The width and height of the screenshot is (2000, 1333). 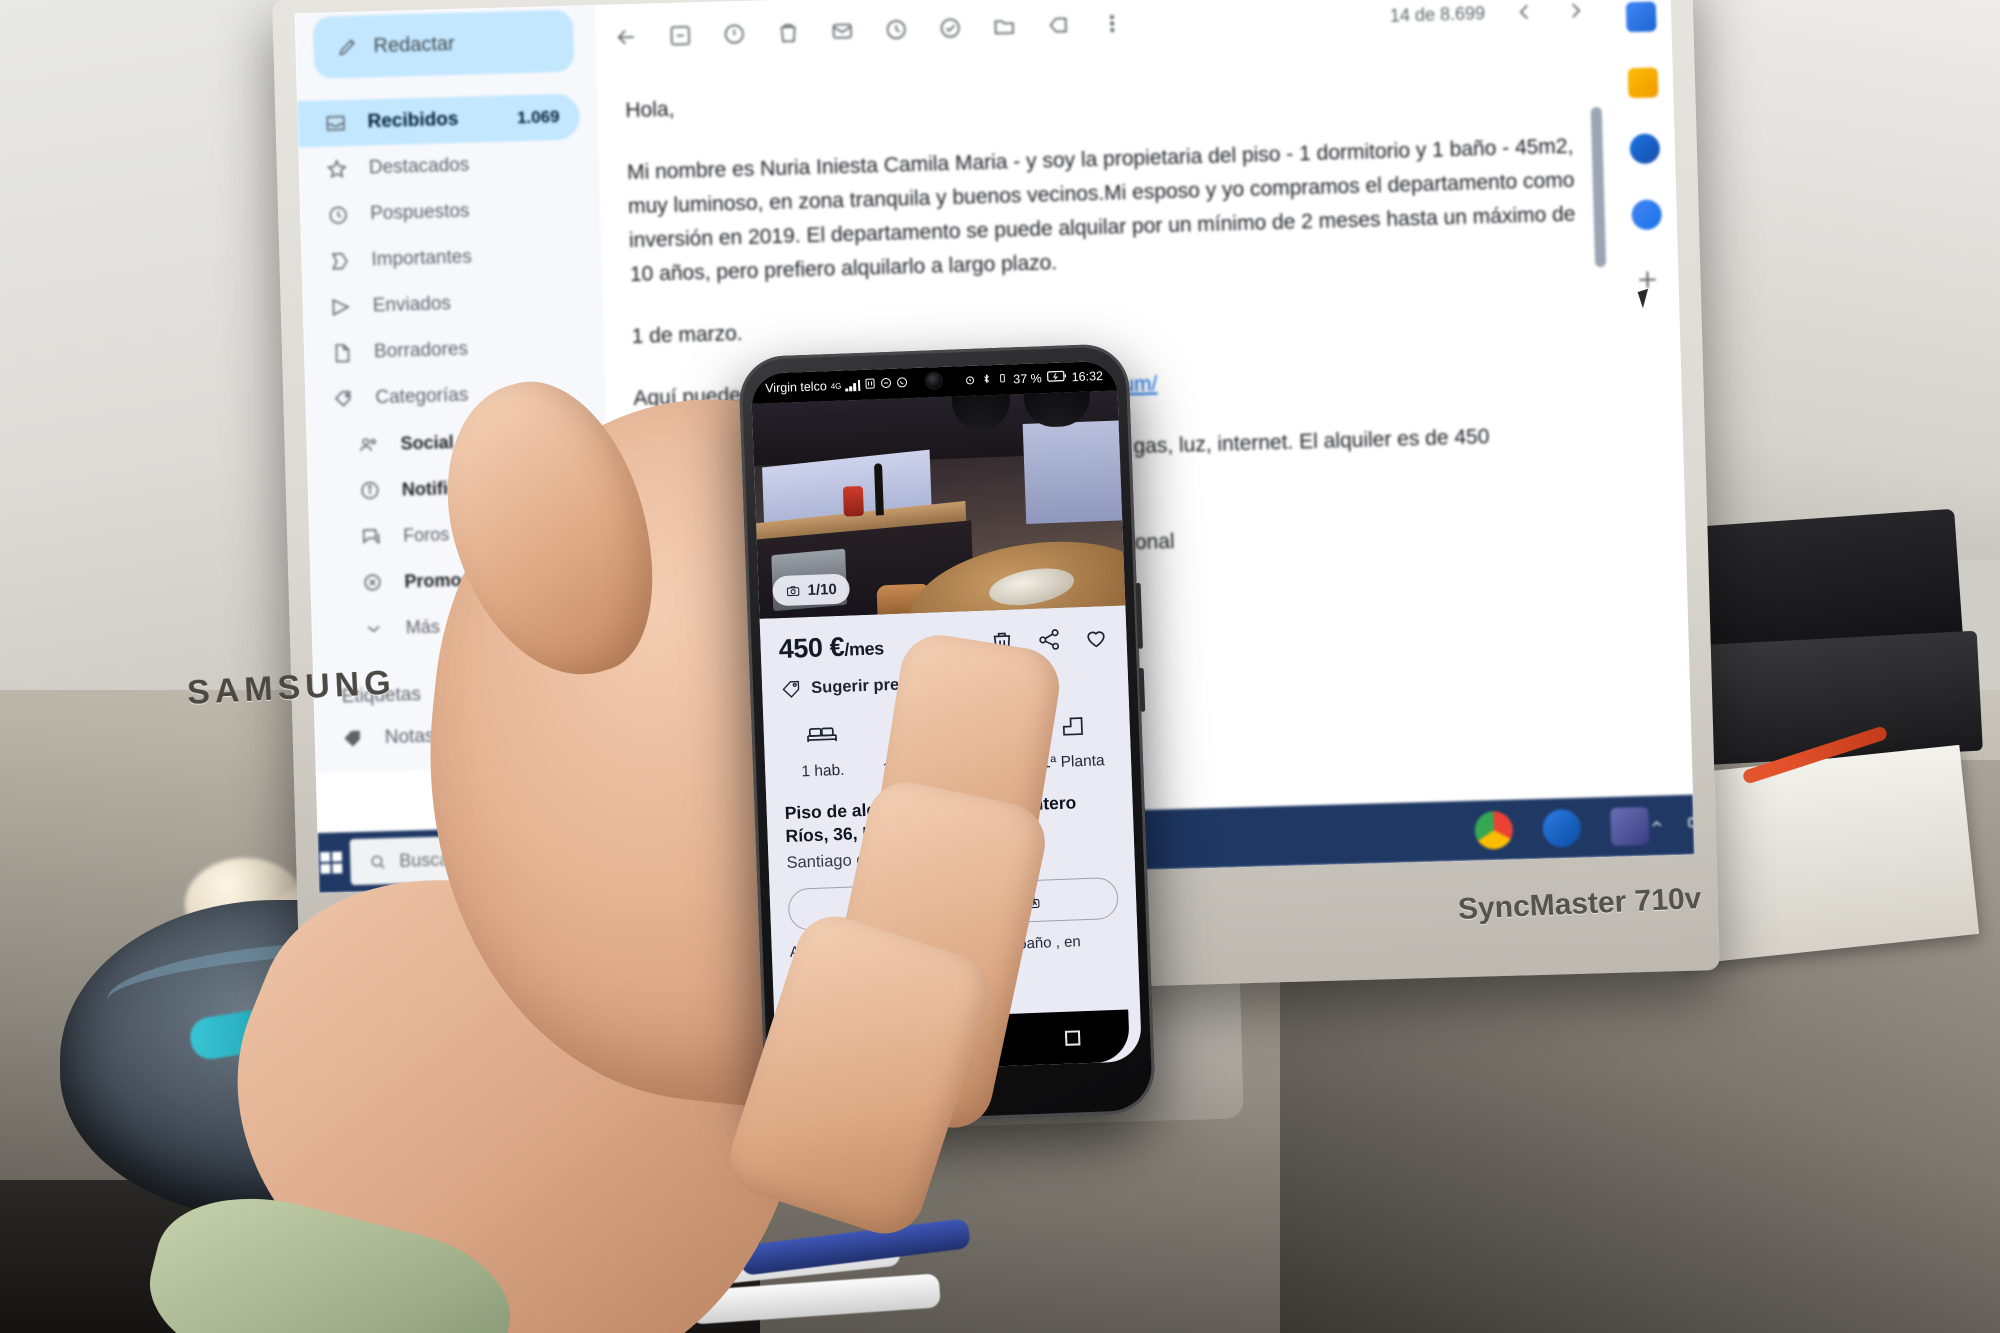 I want to click on archive-icon, so click(x=680, y=35).